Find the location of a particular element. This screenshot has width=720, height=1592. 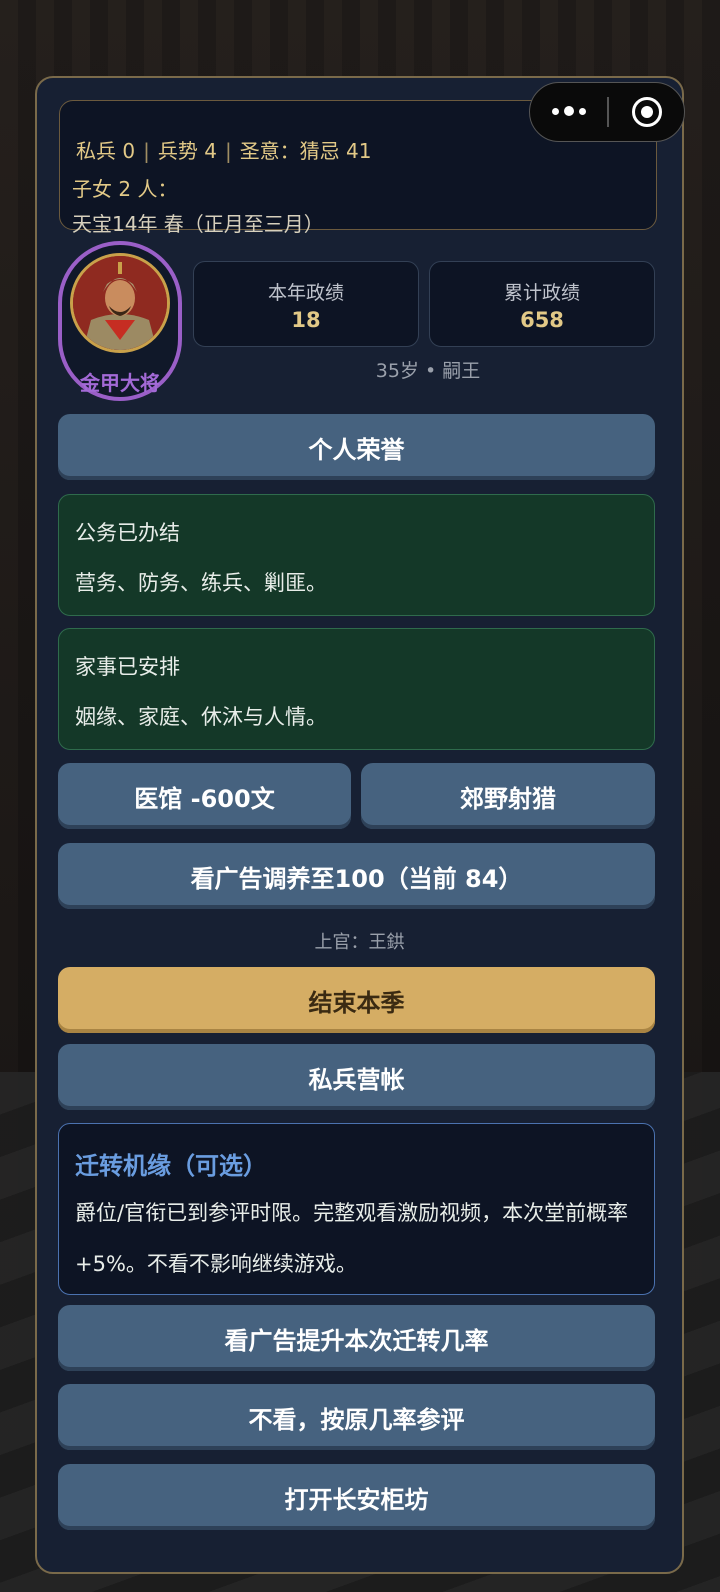

family-affairs-box: 家事已安排 姻缘、家庭、休沐与人情。 is located at coordinates (356, 689).